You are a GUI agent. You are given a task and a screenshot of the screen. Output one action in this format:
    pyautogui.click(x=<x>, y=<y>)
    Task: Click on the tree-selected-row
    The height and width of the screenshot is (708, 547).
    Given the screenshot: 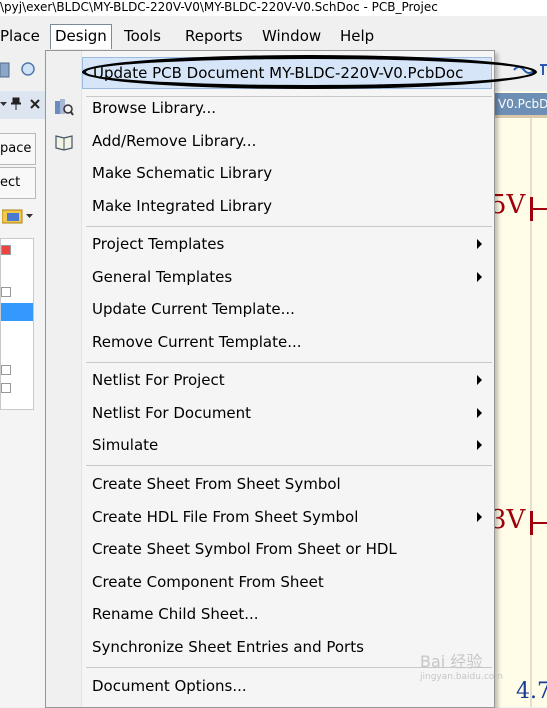 What is the action you would take?
    pyautogui.click(x=17, y=312)
    